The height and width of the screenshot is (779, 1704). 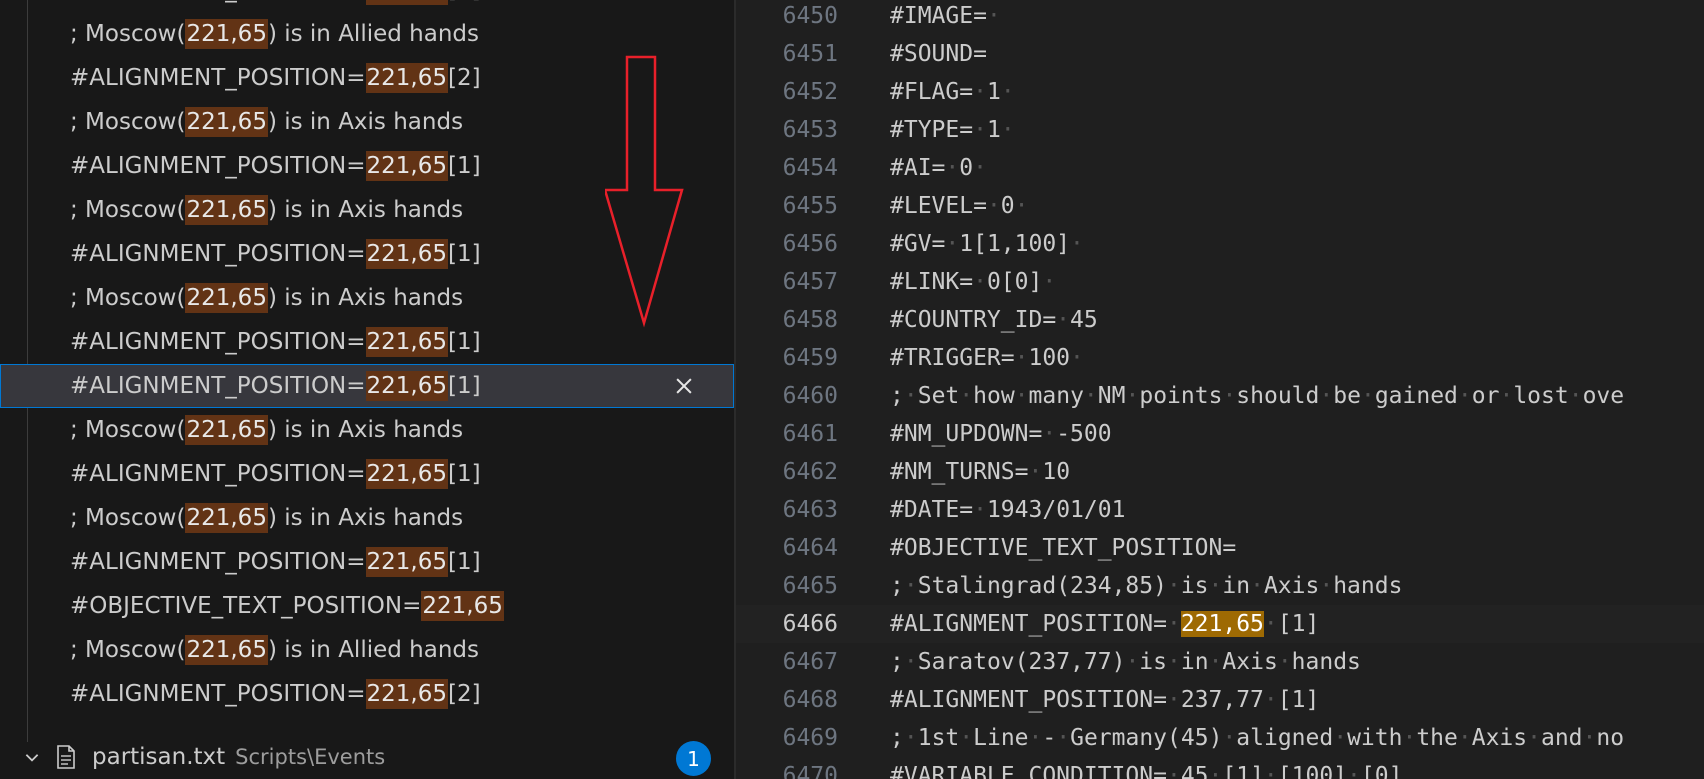 What do you see at coordinates (810, 282) in the screenshot?
I see `line-number: 6457` at bounding box center [810, 282].